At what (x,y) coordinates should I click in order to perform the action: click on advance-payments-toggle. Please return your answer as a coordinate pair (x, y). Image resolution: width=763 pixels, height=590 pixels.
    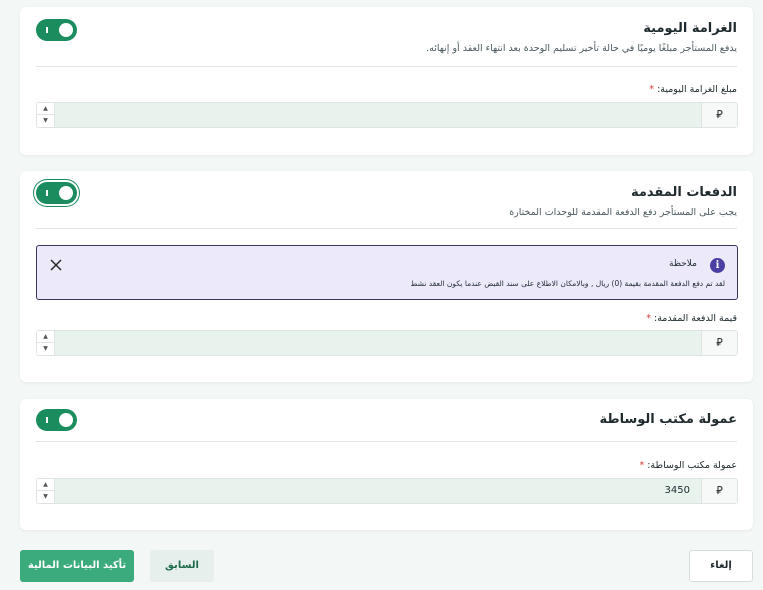
    Looking at the image, I should click on (56, 193).